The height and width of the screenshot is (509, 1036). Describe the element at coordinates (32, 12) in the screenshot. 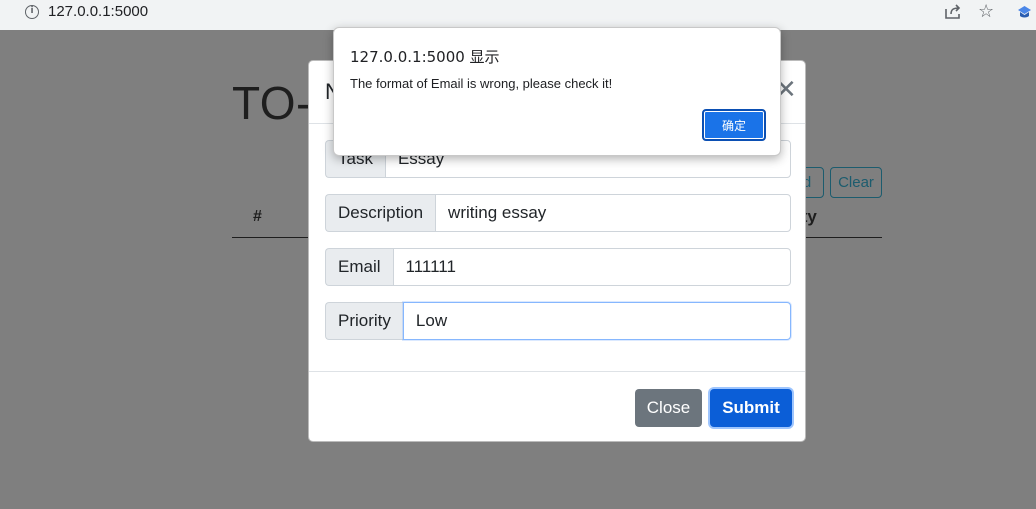

I see `site-info-icon: i` at that location.